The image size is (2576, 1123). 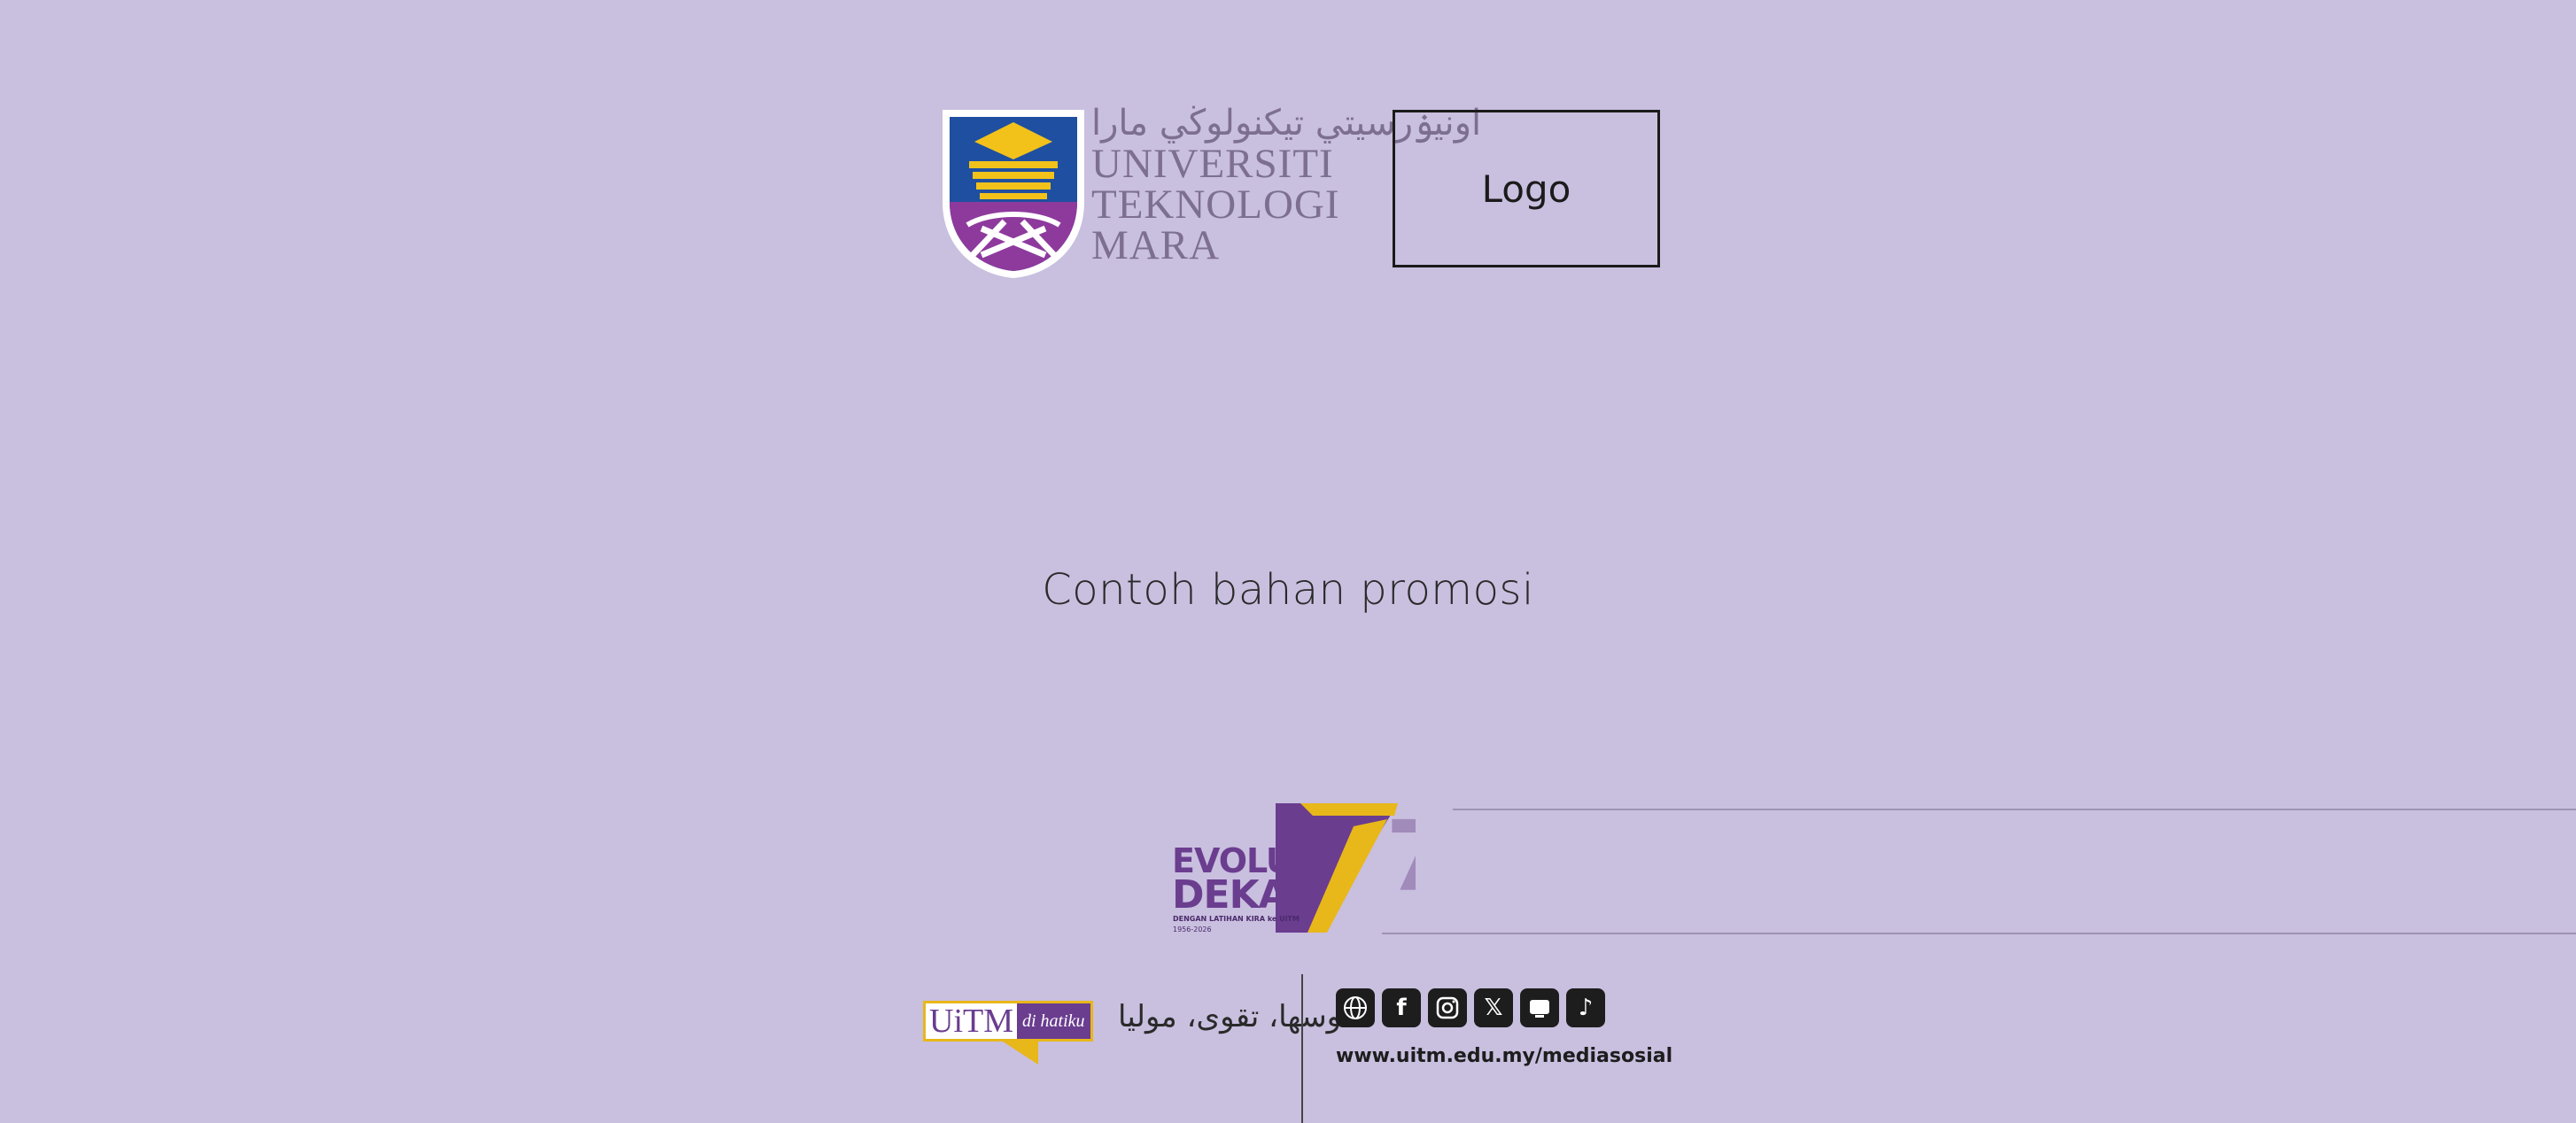 What do you see at coordinates (1212, 164) in the screenshot?
I see `uitm-wordmark-line1: UNIVERSITI` at bounding box center [1212, 164].